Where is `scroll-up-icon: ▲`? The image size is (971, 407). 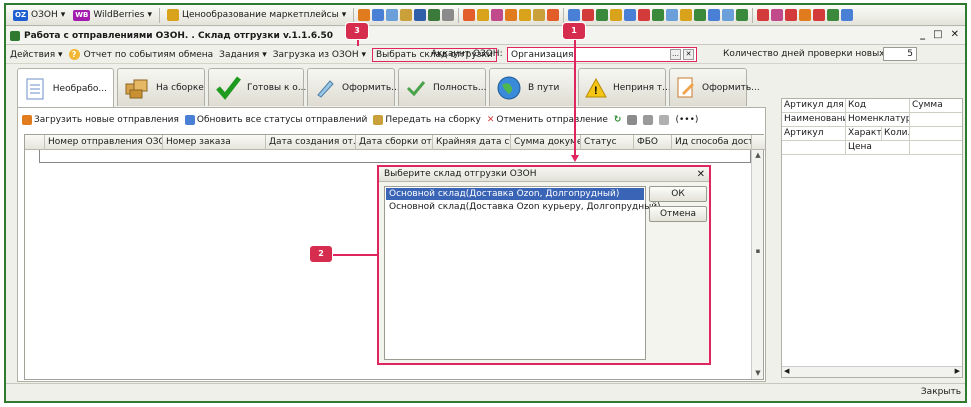 scroll-up-icon: ▲ is located at coordinates (758, 155).